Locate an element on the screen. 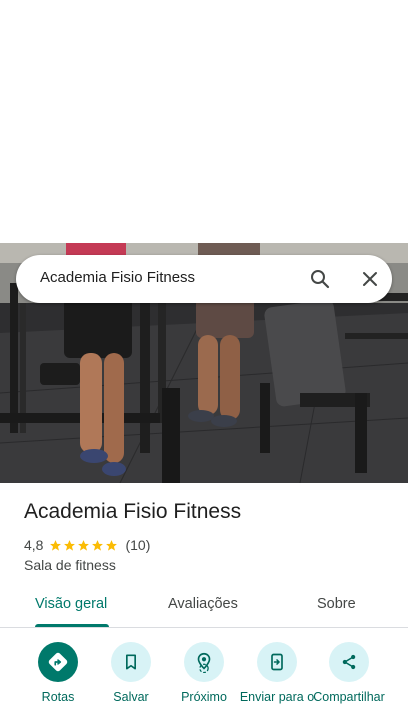  share-button: Compartilhar is located at coordinates (349, 684).